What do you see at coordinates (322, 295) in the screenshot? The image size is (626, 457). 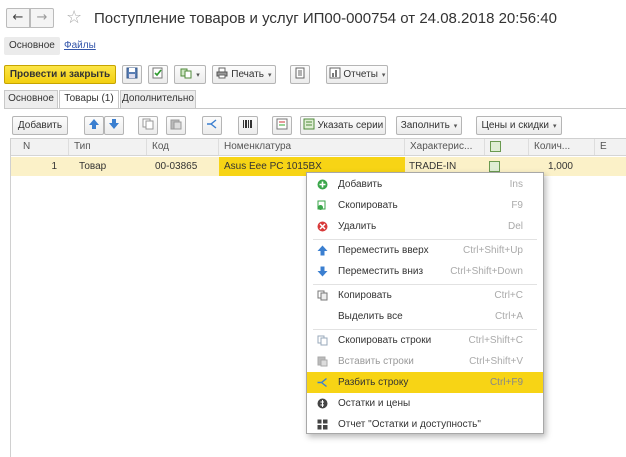 I see `clipboard-copy-icon` at bounding box center [322, 295].